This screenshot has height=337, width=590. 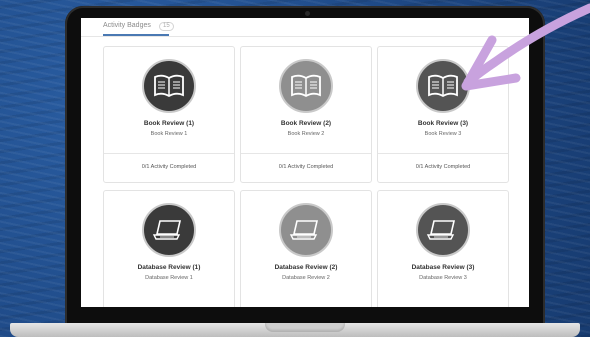 What do you see at coordinates (306, 278) in the screenshot?
I see `card-subtitle: Database Review 2` at bounding box center [306, 278].